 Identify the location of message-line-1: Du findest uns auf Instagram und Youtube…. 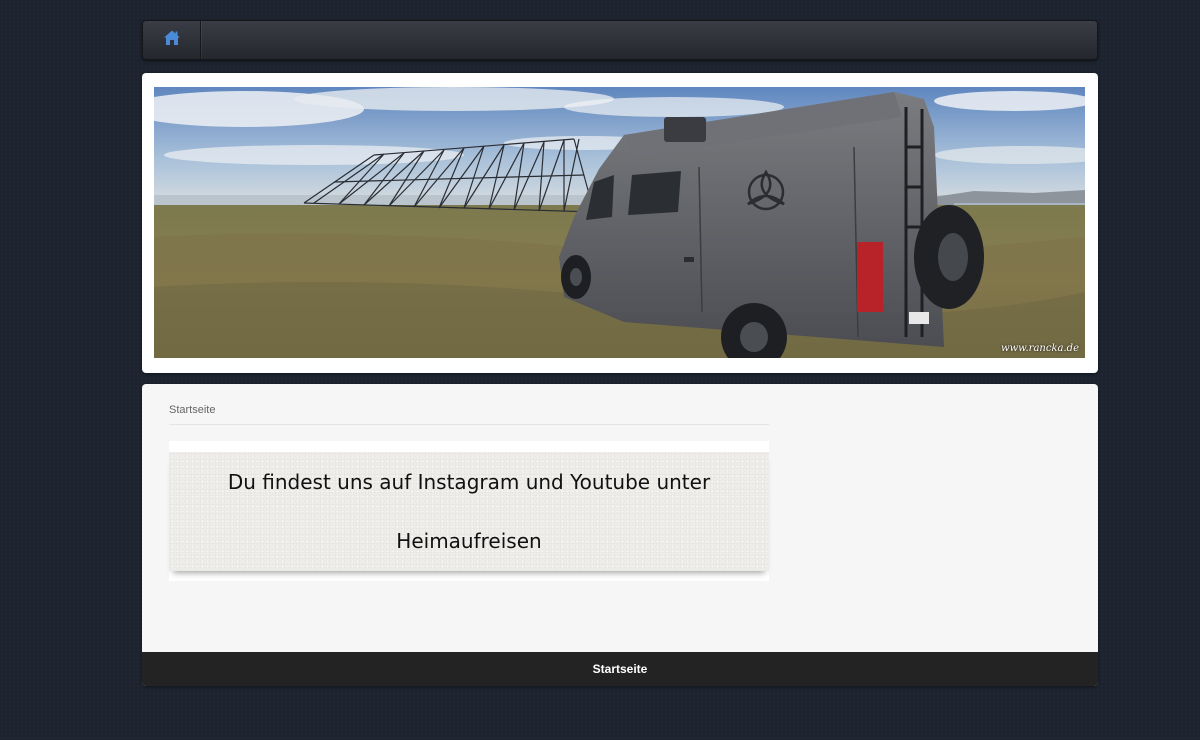
(469, 482).